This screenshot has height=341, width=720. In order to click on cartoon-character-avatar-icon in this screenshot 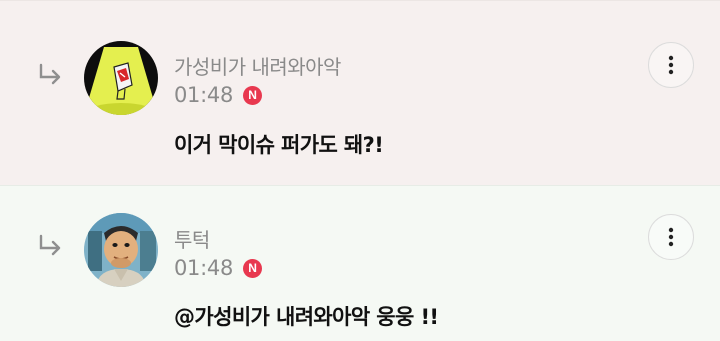, I will do `click(121, 250)`.